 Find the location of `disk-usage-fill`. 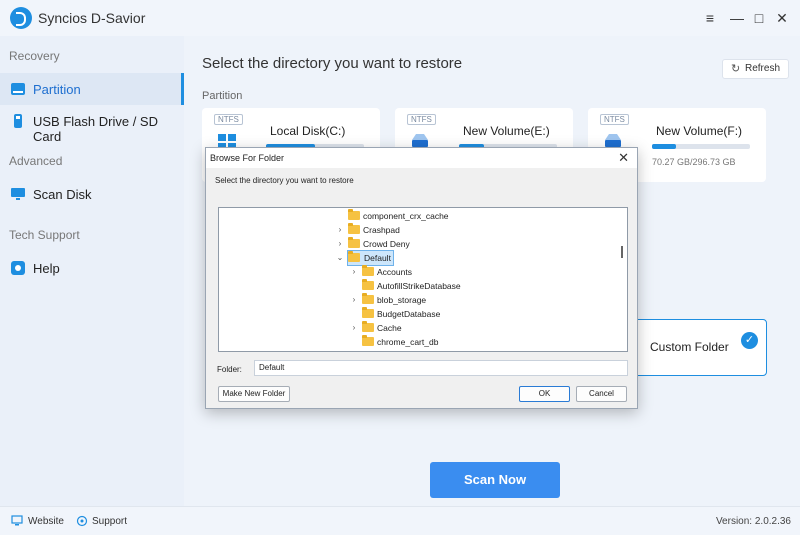

disk-usage-fill is located at coordinates (664, 146).